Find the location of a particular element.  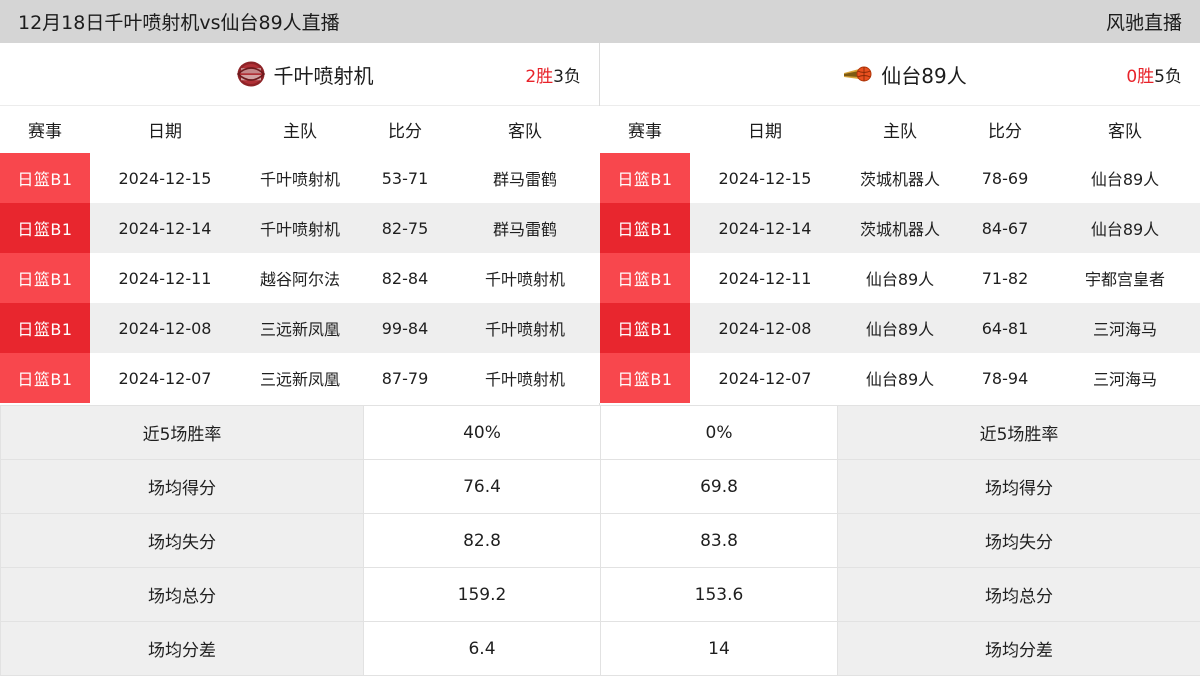

stat-label-left: 场均总分 is located at coordinates (182, 595).